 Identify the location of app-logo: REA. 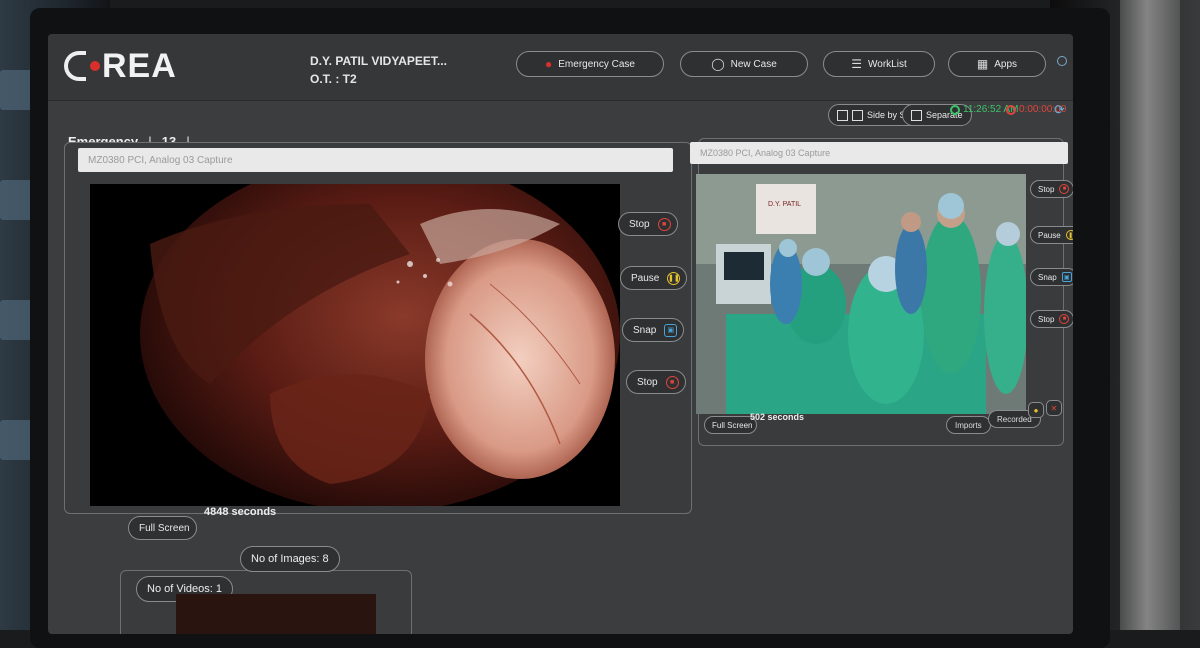
(120, 66).